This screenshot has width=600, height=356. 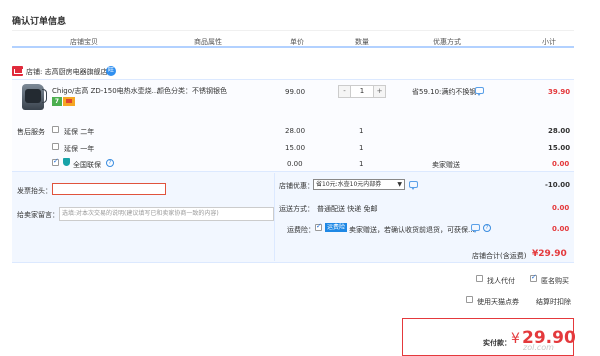 I want to click on product-subtotal: 39.90, so click(x=559, y=92).